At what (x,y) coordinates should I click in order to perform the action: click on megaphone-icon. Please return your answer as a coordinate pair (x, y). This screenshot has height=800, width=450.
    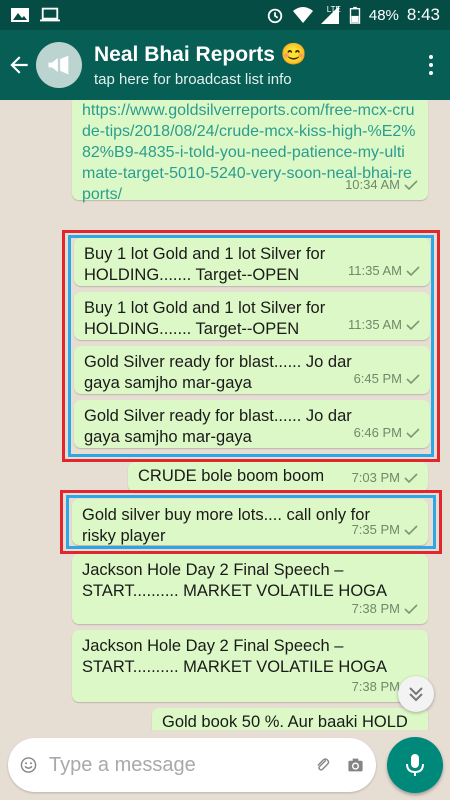
    Looking at the image, I should click on (58, 65).